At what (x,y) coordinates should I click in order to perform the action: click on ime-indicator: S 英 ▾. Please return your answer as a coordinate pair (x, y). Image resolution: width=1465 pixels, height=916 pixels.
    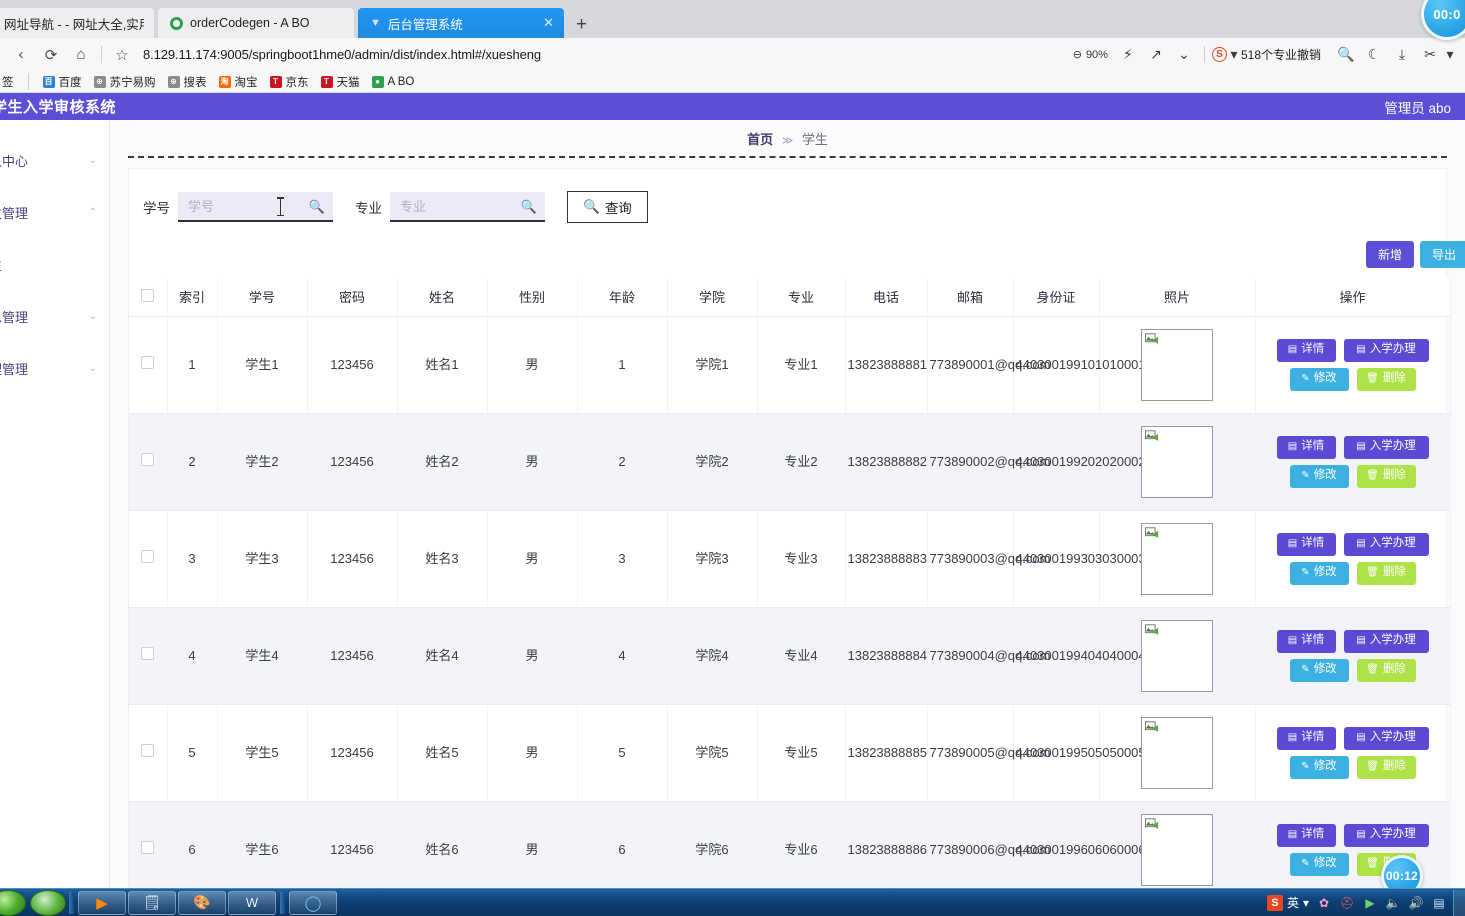
    Looking at the image, I should click on (1287, 902).